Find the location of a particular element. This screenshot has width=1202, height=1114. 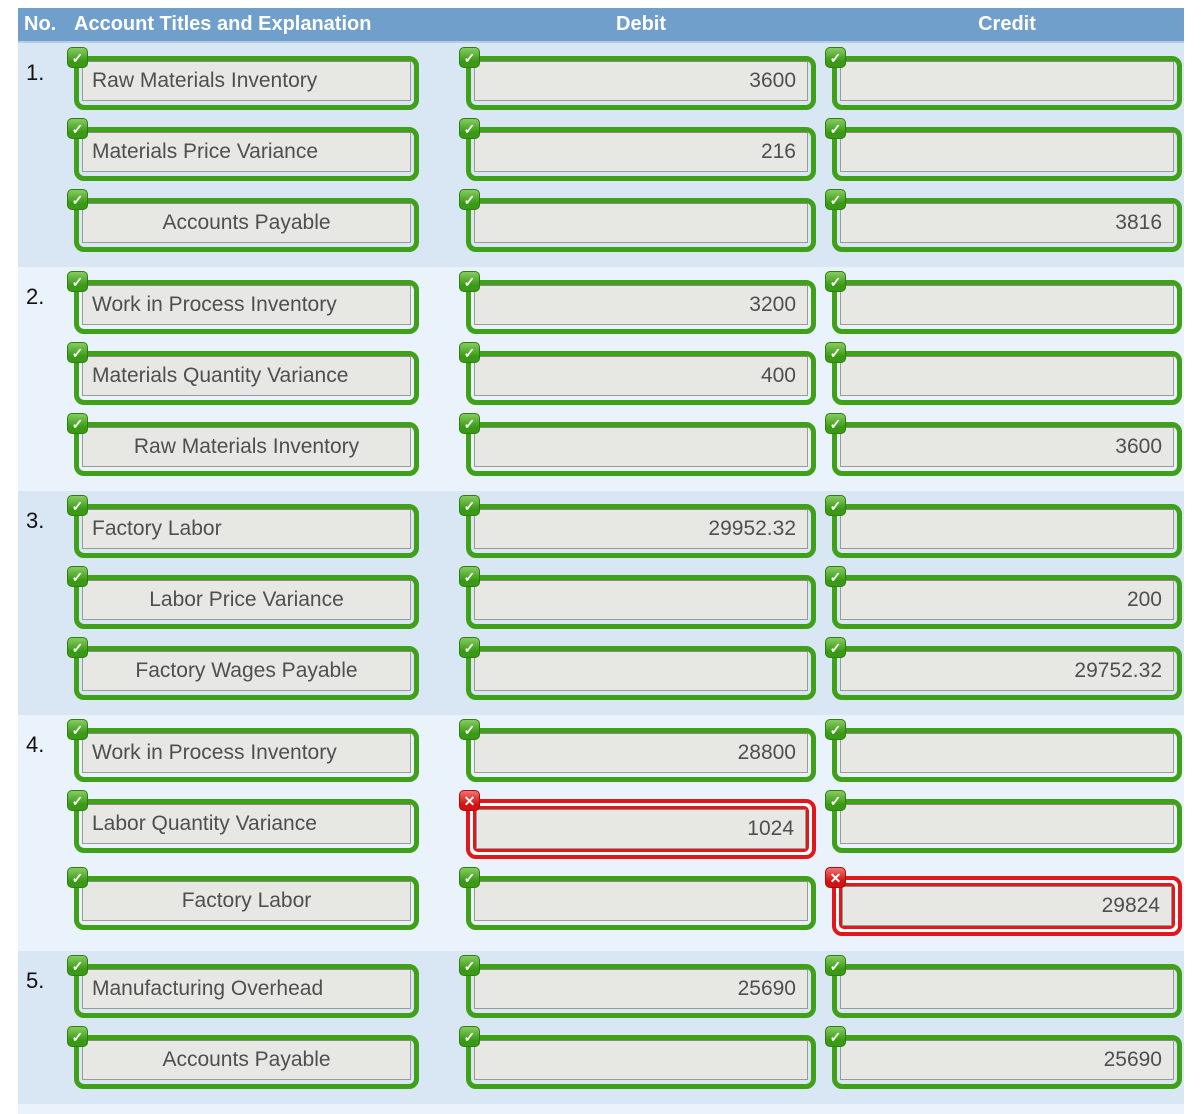

debit-correct-outline: 25690 is located at coordinates (641, 991).